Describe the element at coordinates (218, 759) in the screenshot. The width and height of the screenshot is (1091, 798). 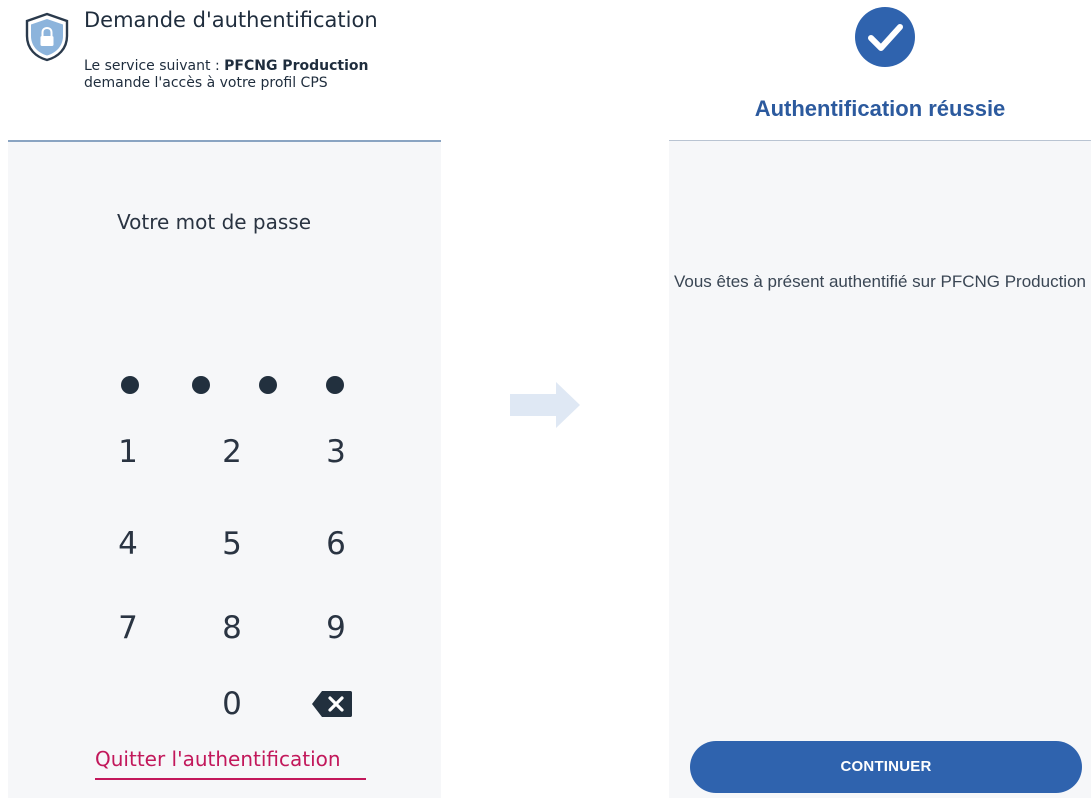
I see `quit-authentication-link: Quitter l'authentification` at that location.